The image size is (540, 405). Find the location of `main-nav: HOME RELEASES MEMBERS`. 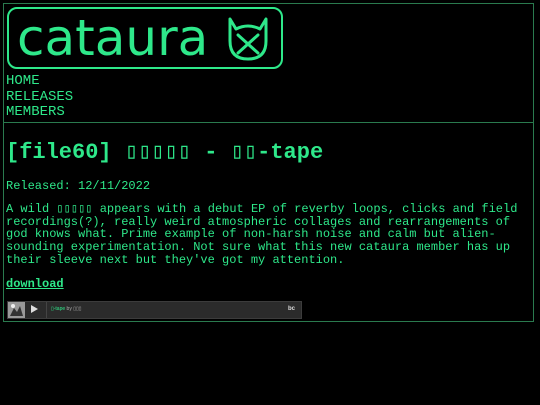

main-nav: HOME RELEASES MEMBERS is located at coordinates (39, 97).